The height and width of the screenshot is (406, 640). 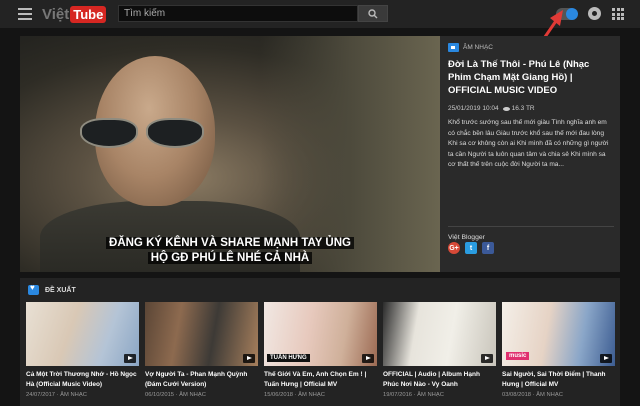 I want to click on apps-grid-icon, so click(x=618, y=14).